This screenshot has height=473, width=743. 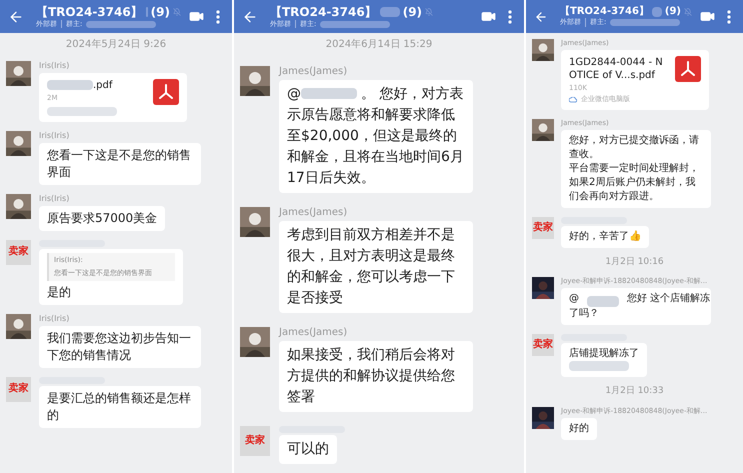 I want to click on message-text: 我们需要您这边初步告知一下您的销售情况, so click(x=119, y=347).